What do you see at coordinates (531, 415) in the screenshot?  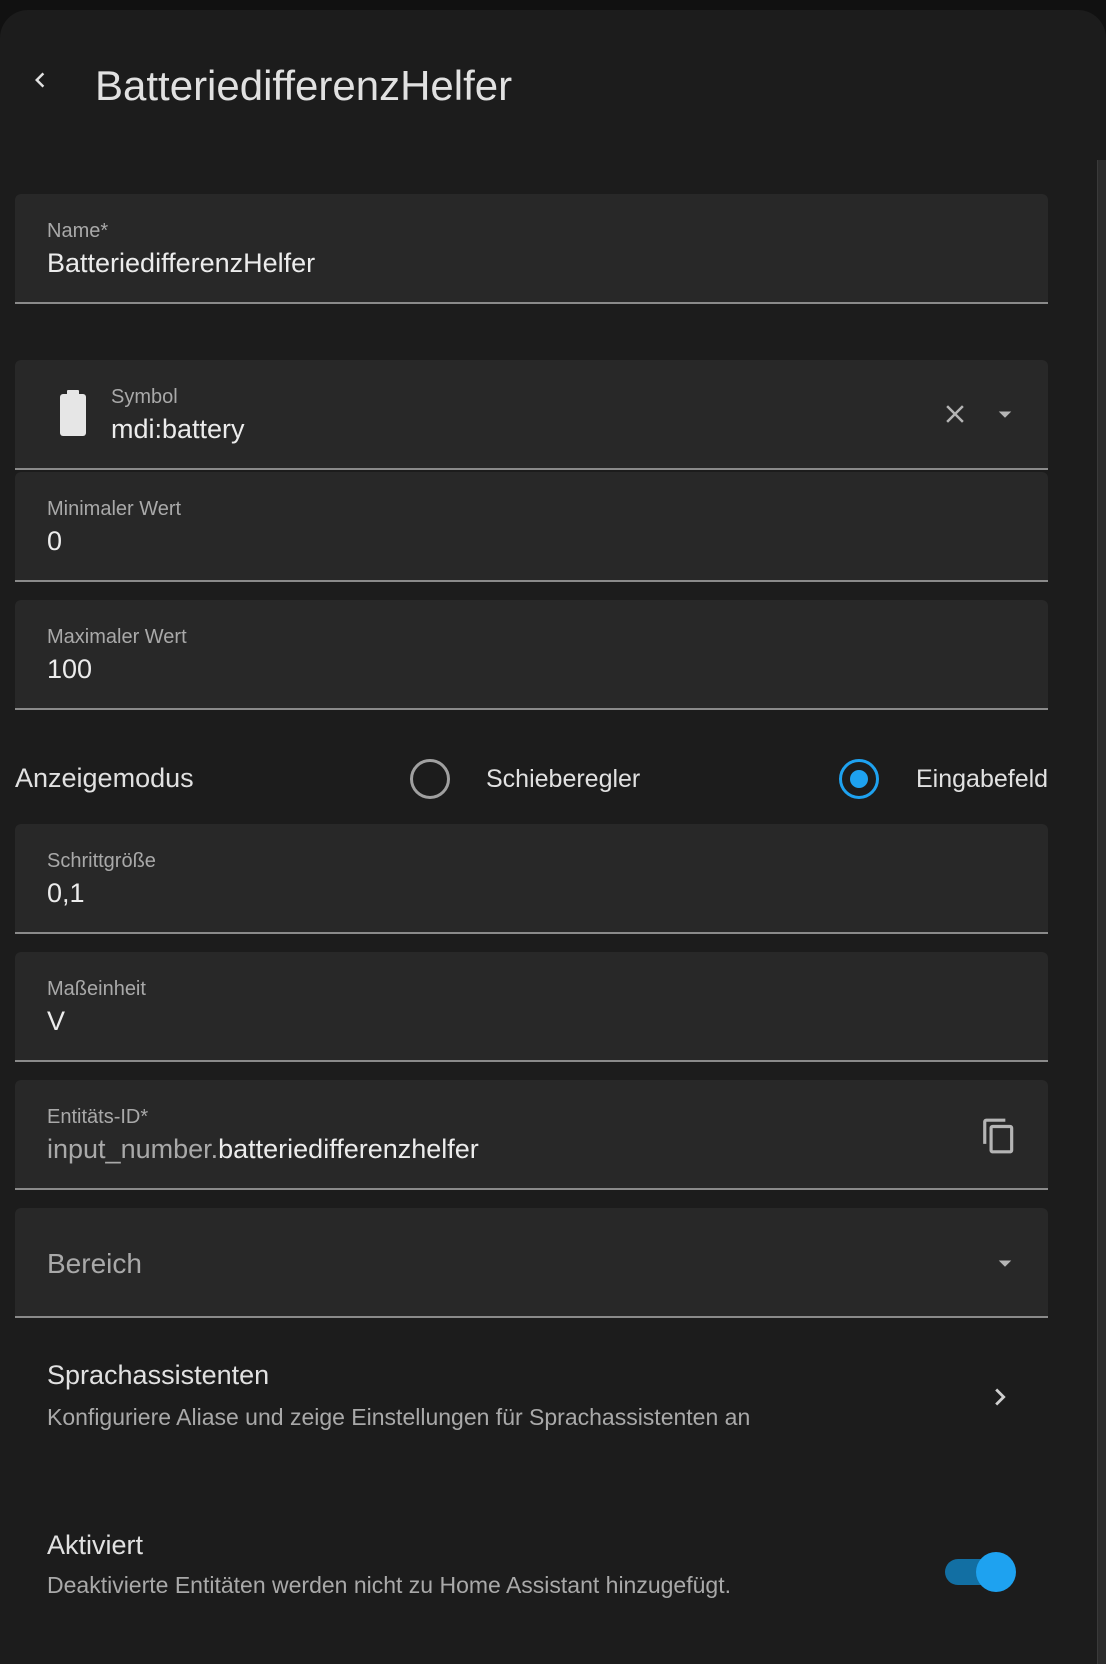 I see `symbol-field: Symbol mdi:battery` at bounding box center [531, 415].